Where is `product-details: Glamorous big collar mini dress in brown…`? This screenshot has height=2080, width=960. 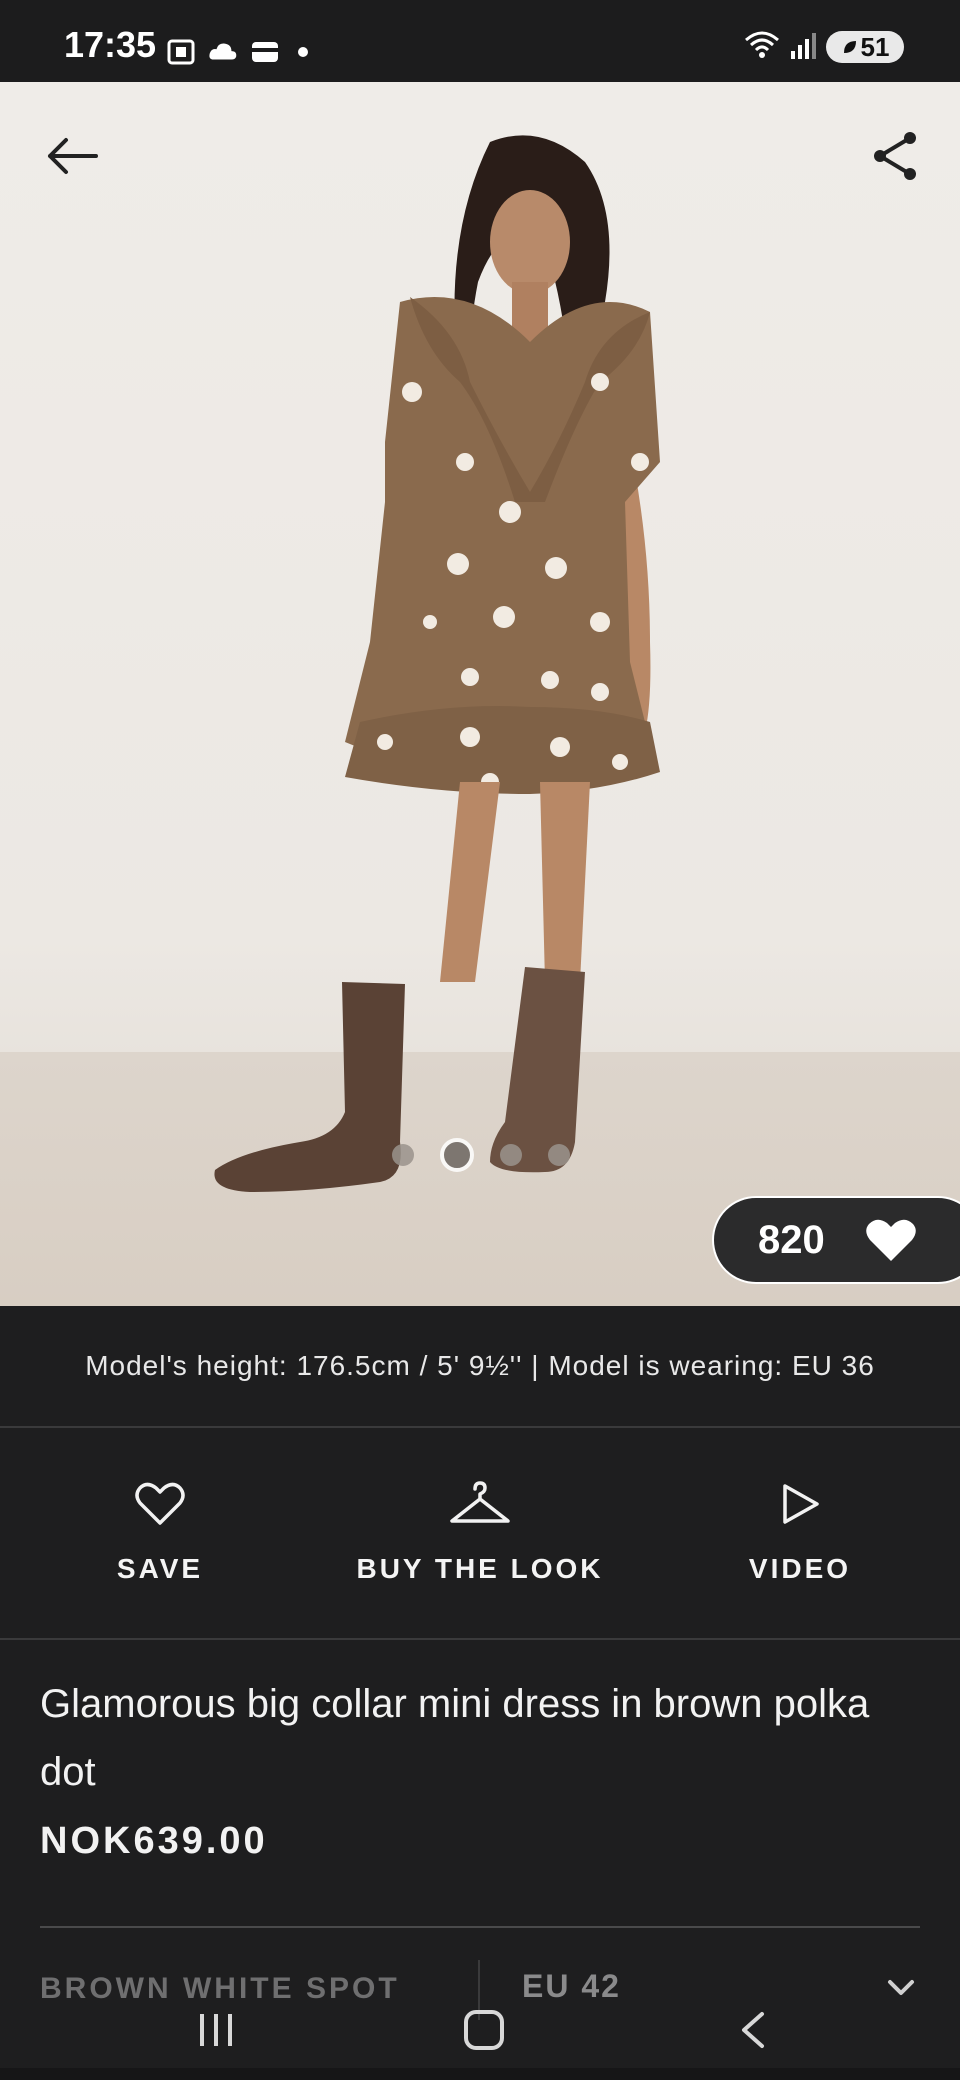 product-details: Glamorous big collar mini dress in brown… is located at coordinates (480, 1766).